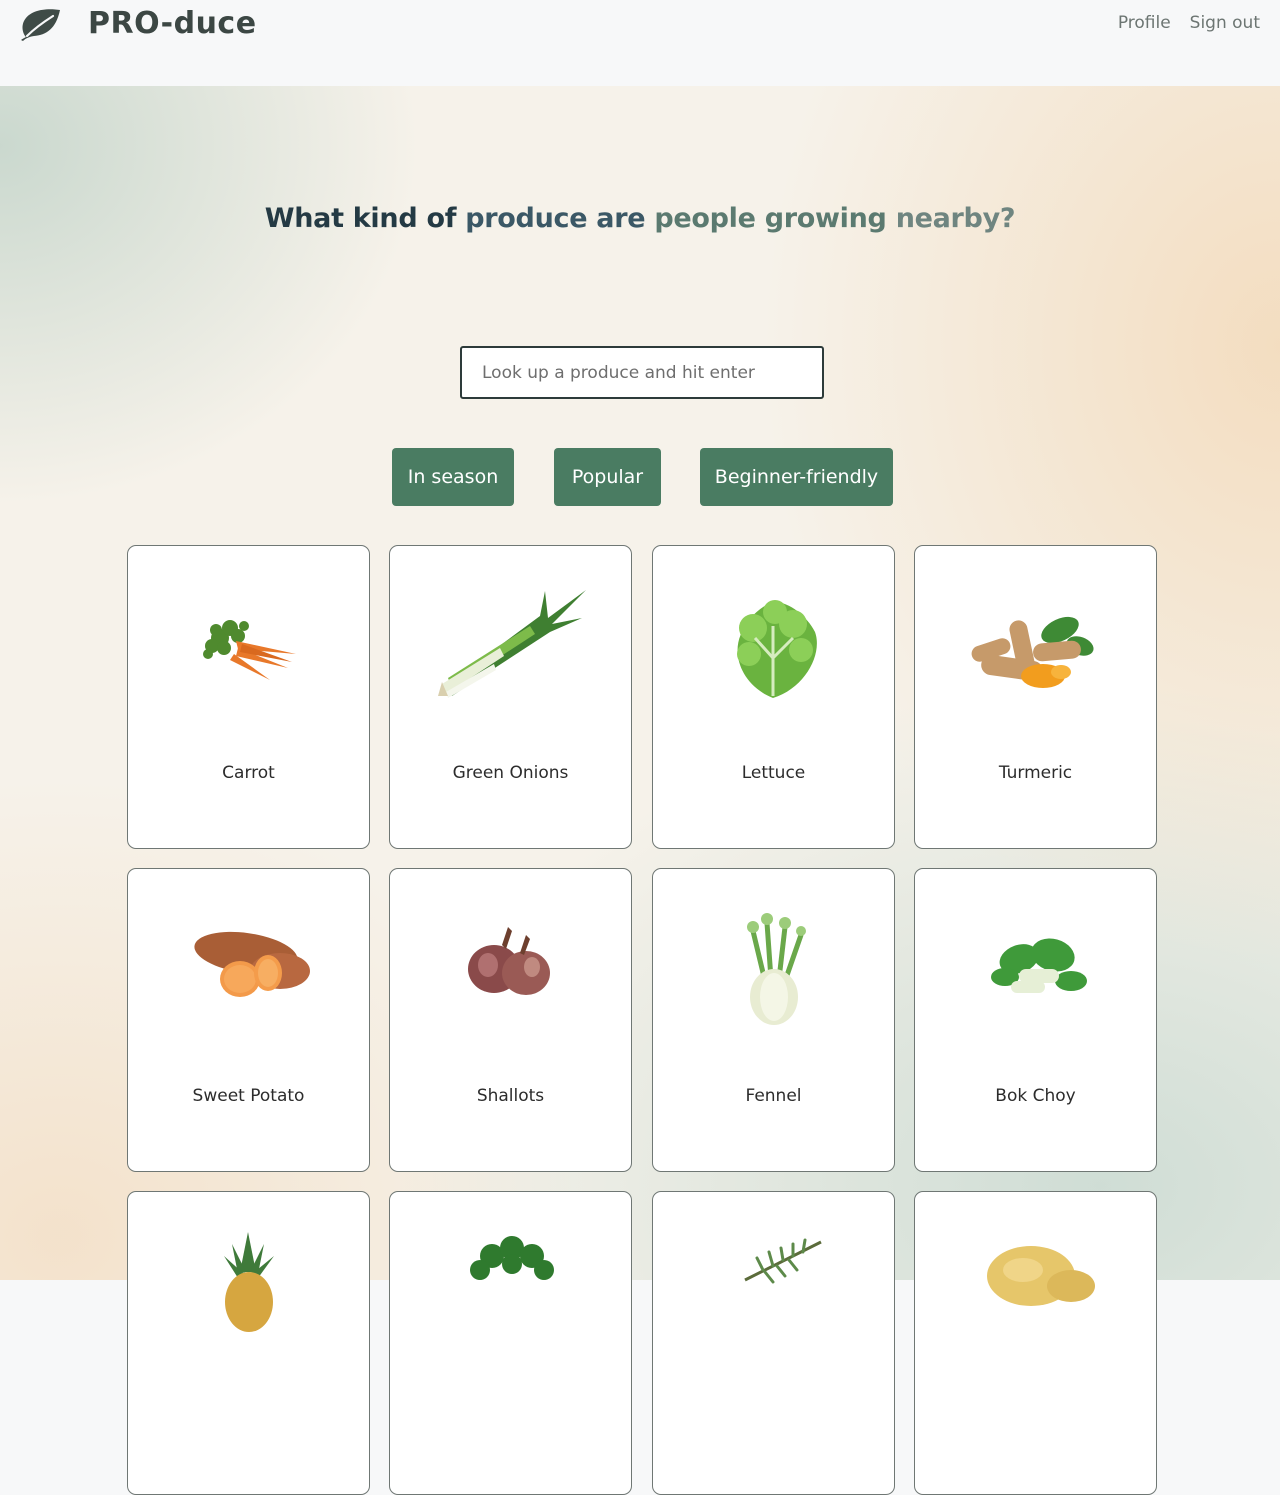  I want to click on green-onions-icon, so click(512, 644).